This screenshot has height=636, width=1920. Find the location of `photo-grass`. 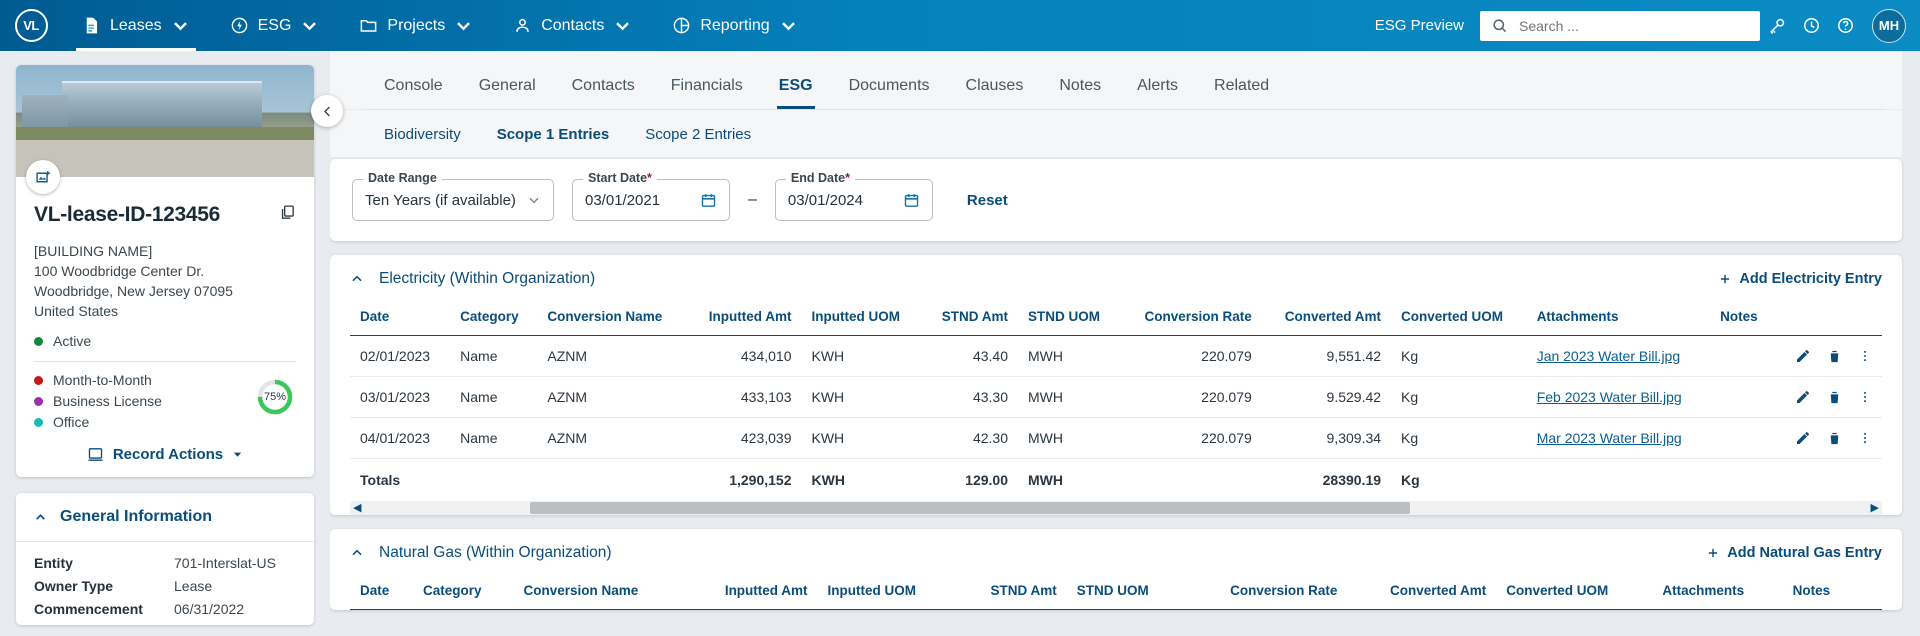

photo-grass is located at coordinates (165, 133).